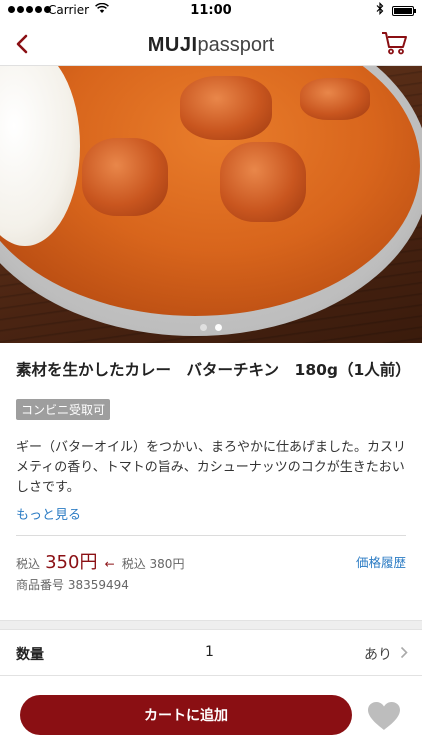  I want to click on muji-passport-logo: MUJIpassport, so click(211, 44).